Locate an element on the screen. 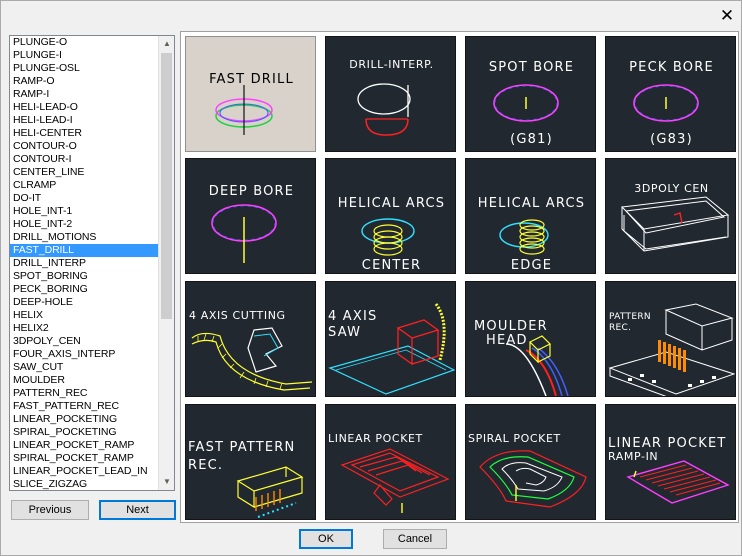 Image resolution: width=742 pixels, height=556 pixels. list-item: CENTER_LINE is located at coordinates (84, 172).